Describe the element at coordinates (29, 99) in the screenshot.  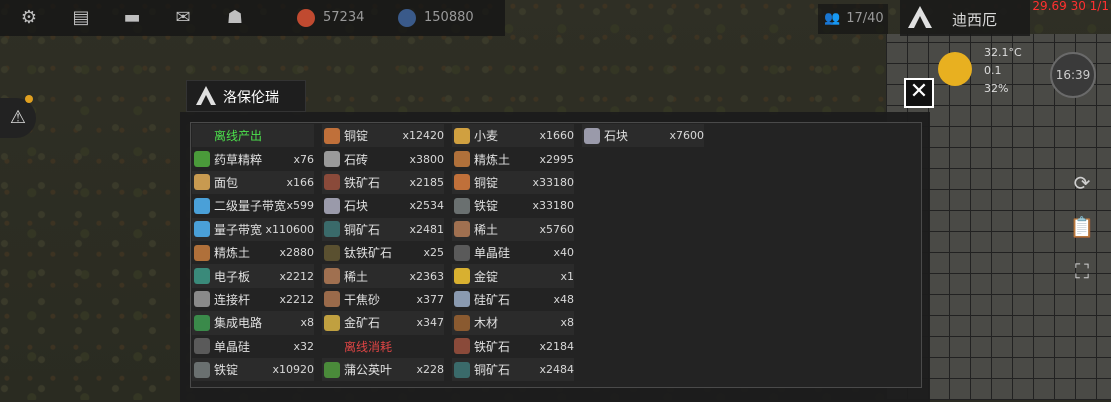
I see `notification-dot` at that location.